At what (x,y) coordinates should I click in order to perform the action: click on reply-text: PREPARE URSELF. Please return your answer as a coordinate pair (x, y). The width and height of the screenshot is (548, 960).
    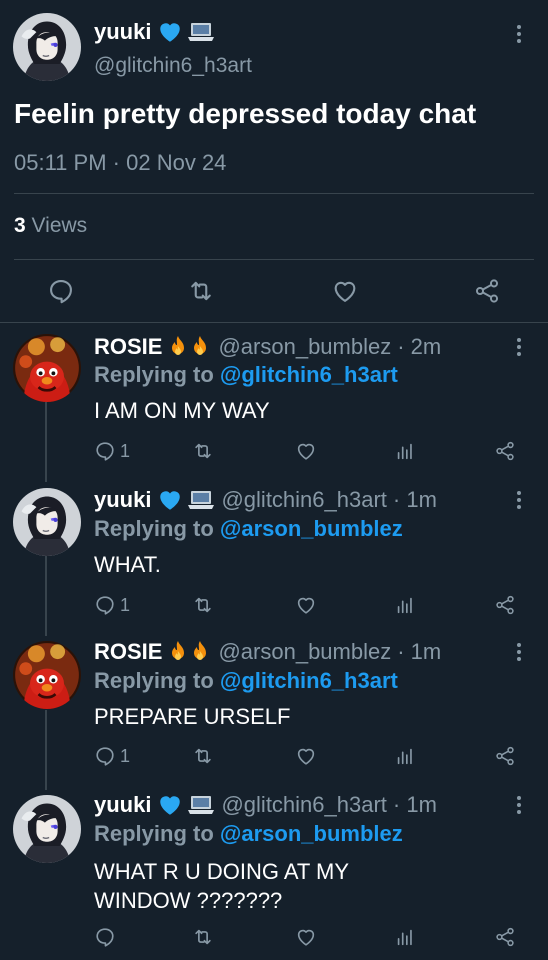
    Looking at the image, I should click on (192, 716).